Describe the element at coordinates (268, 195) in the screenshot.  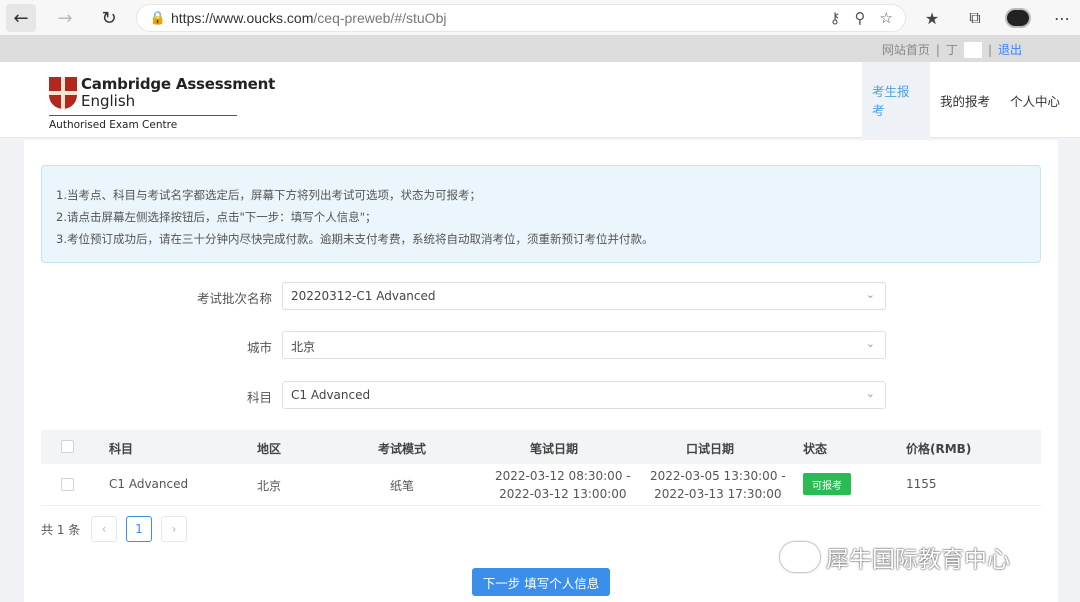
I see `notice-line: 1.当考点、科目与考试名字都选定后，屏幕下方将列出考试可选项，状态为可报考；` at that location.